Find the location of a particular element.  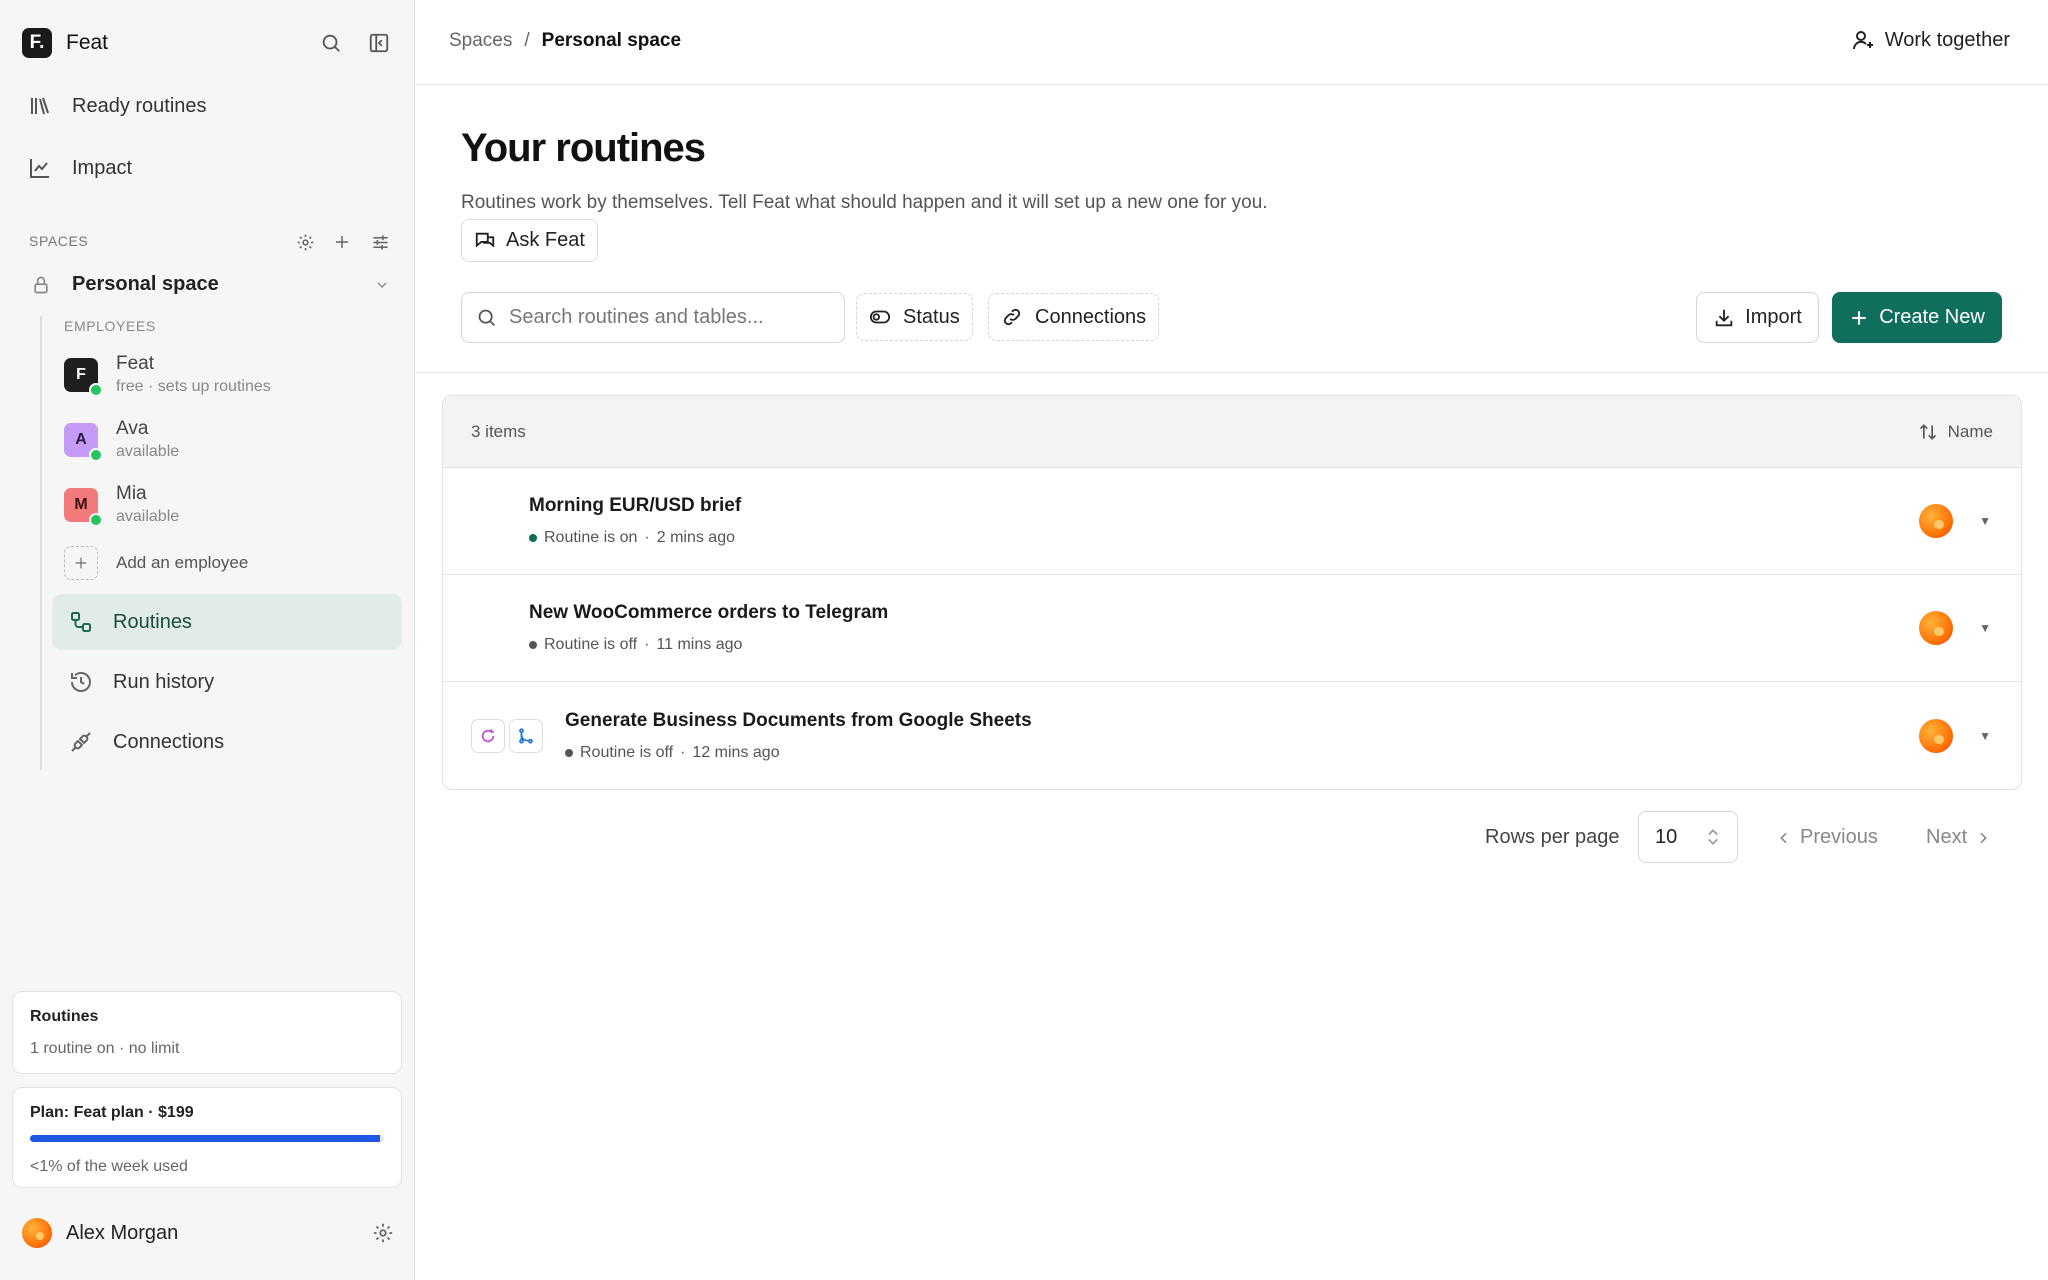

search-box is located at coordinates (653, 317).